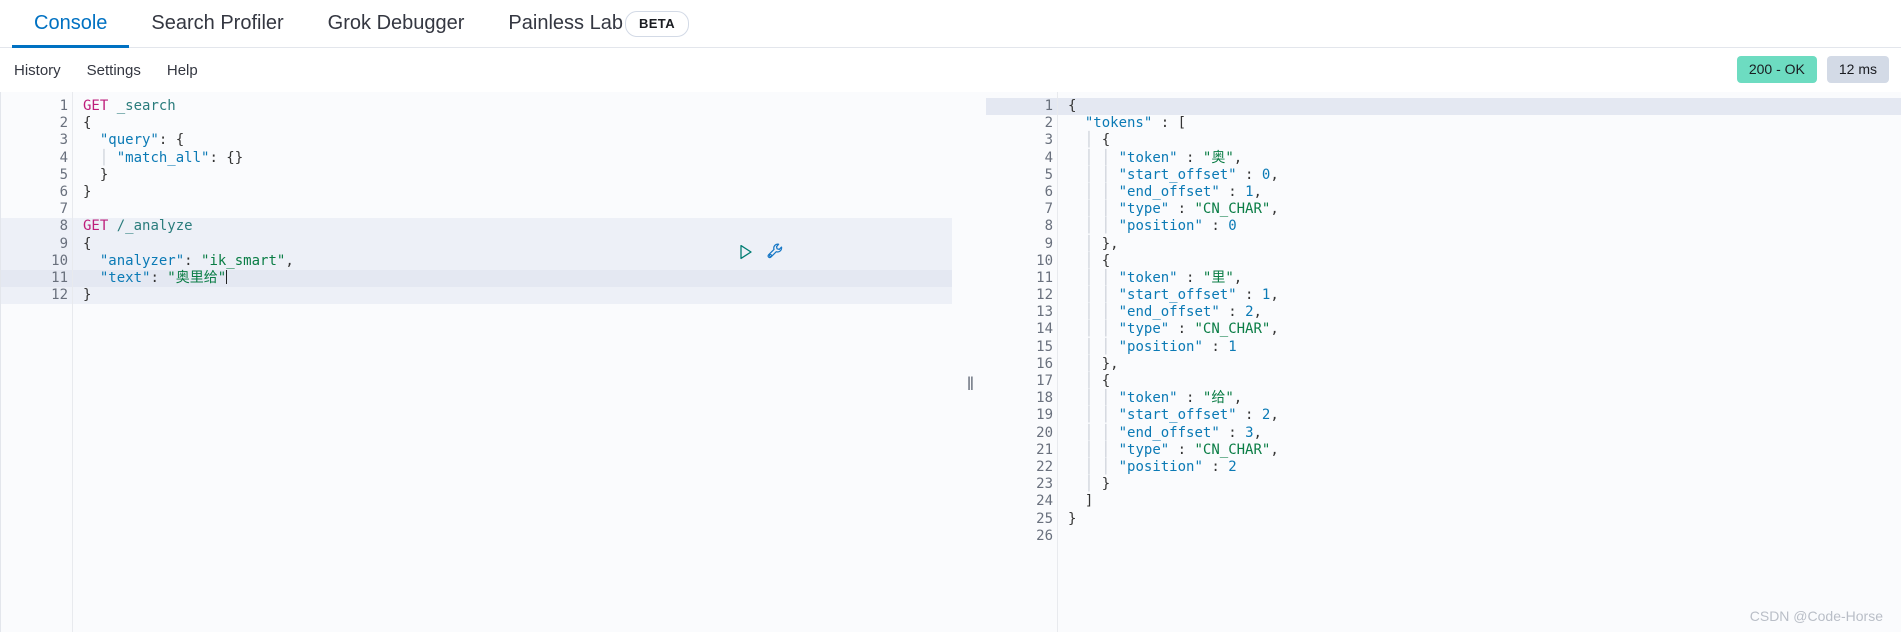 The width and height of the screenshot is (1901, 632). What do you see at coordinates (512, 278) in the screenshot?
I see `request-code-line: "text": "奥里给"` at bounding box center [512, 278].